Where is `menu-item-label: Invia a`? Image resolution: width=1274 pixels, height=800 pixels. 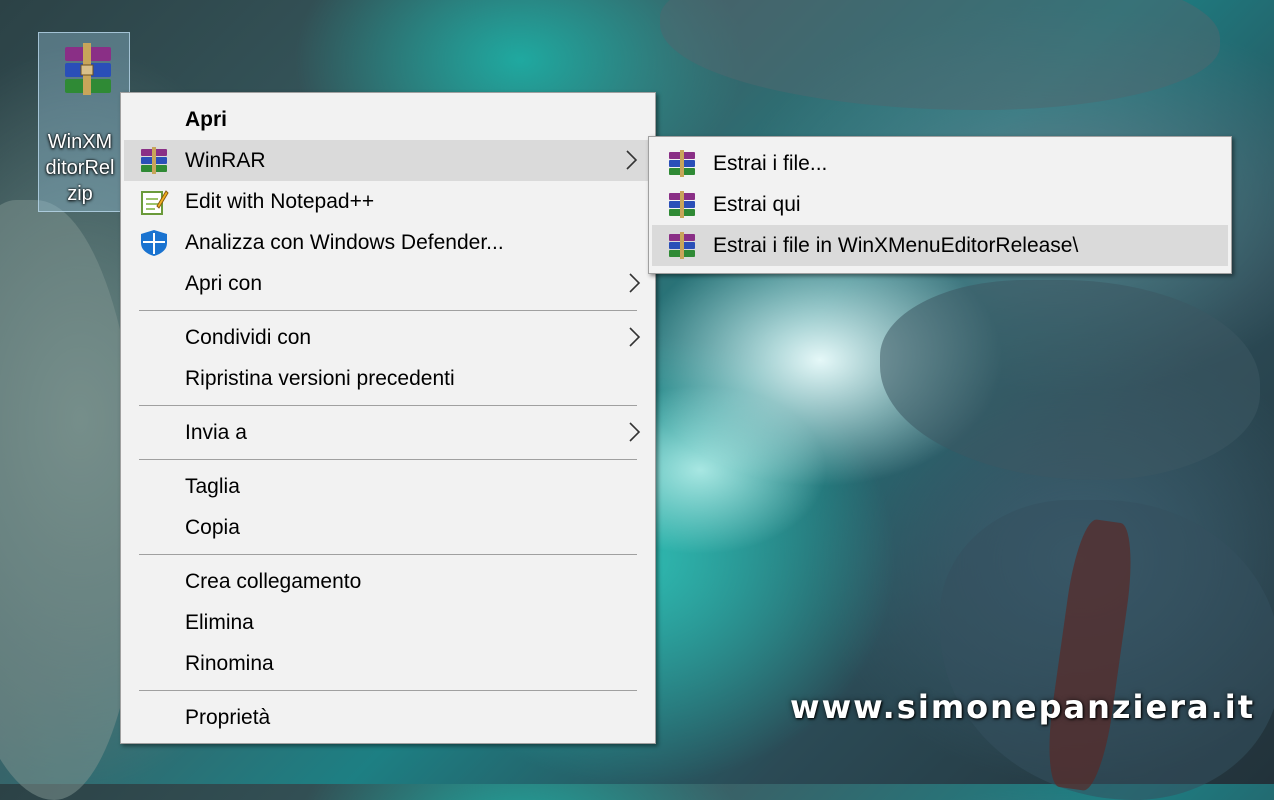 menu-item-label: Invia a is located at coordinates (216, 432).